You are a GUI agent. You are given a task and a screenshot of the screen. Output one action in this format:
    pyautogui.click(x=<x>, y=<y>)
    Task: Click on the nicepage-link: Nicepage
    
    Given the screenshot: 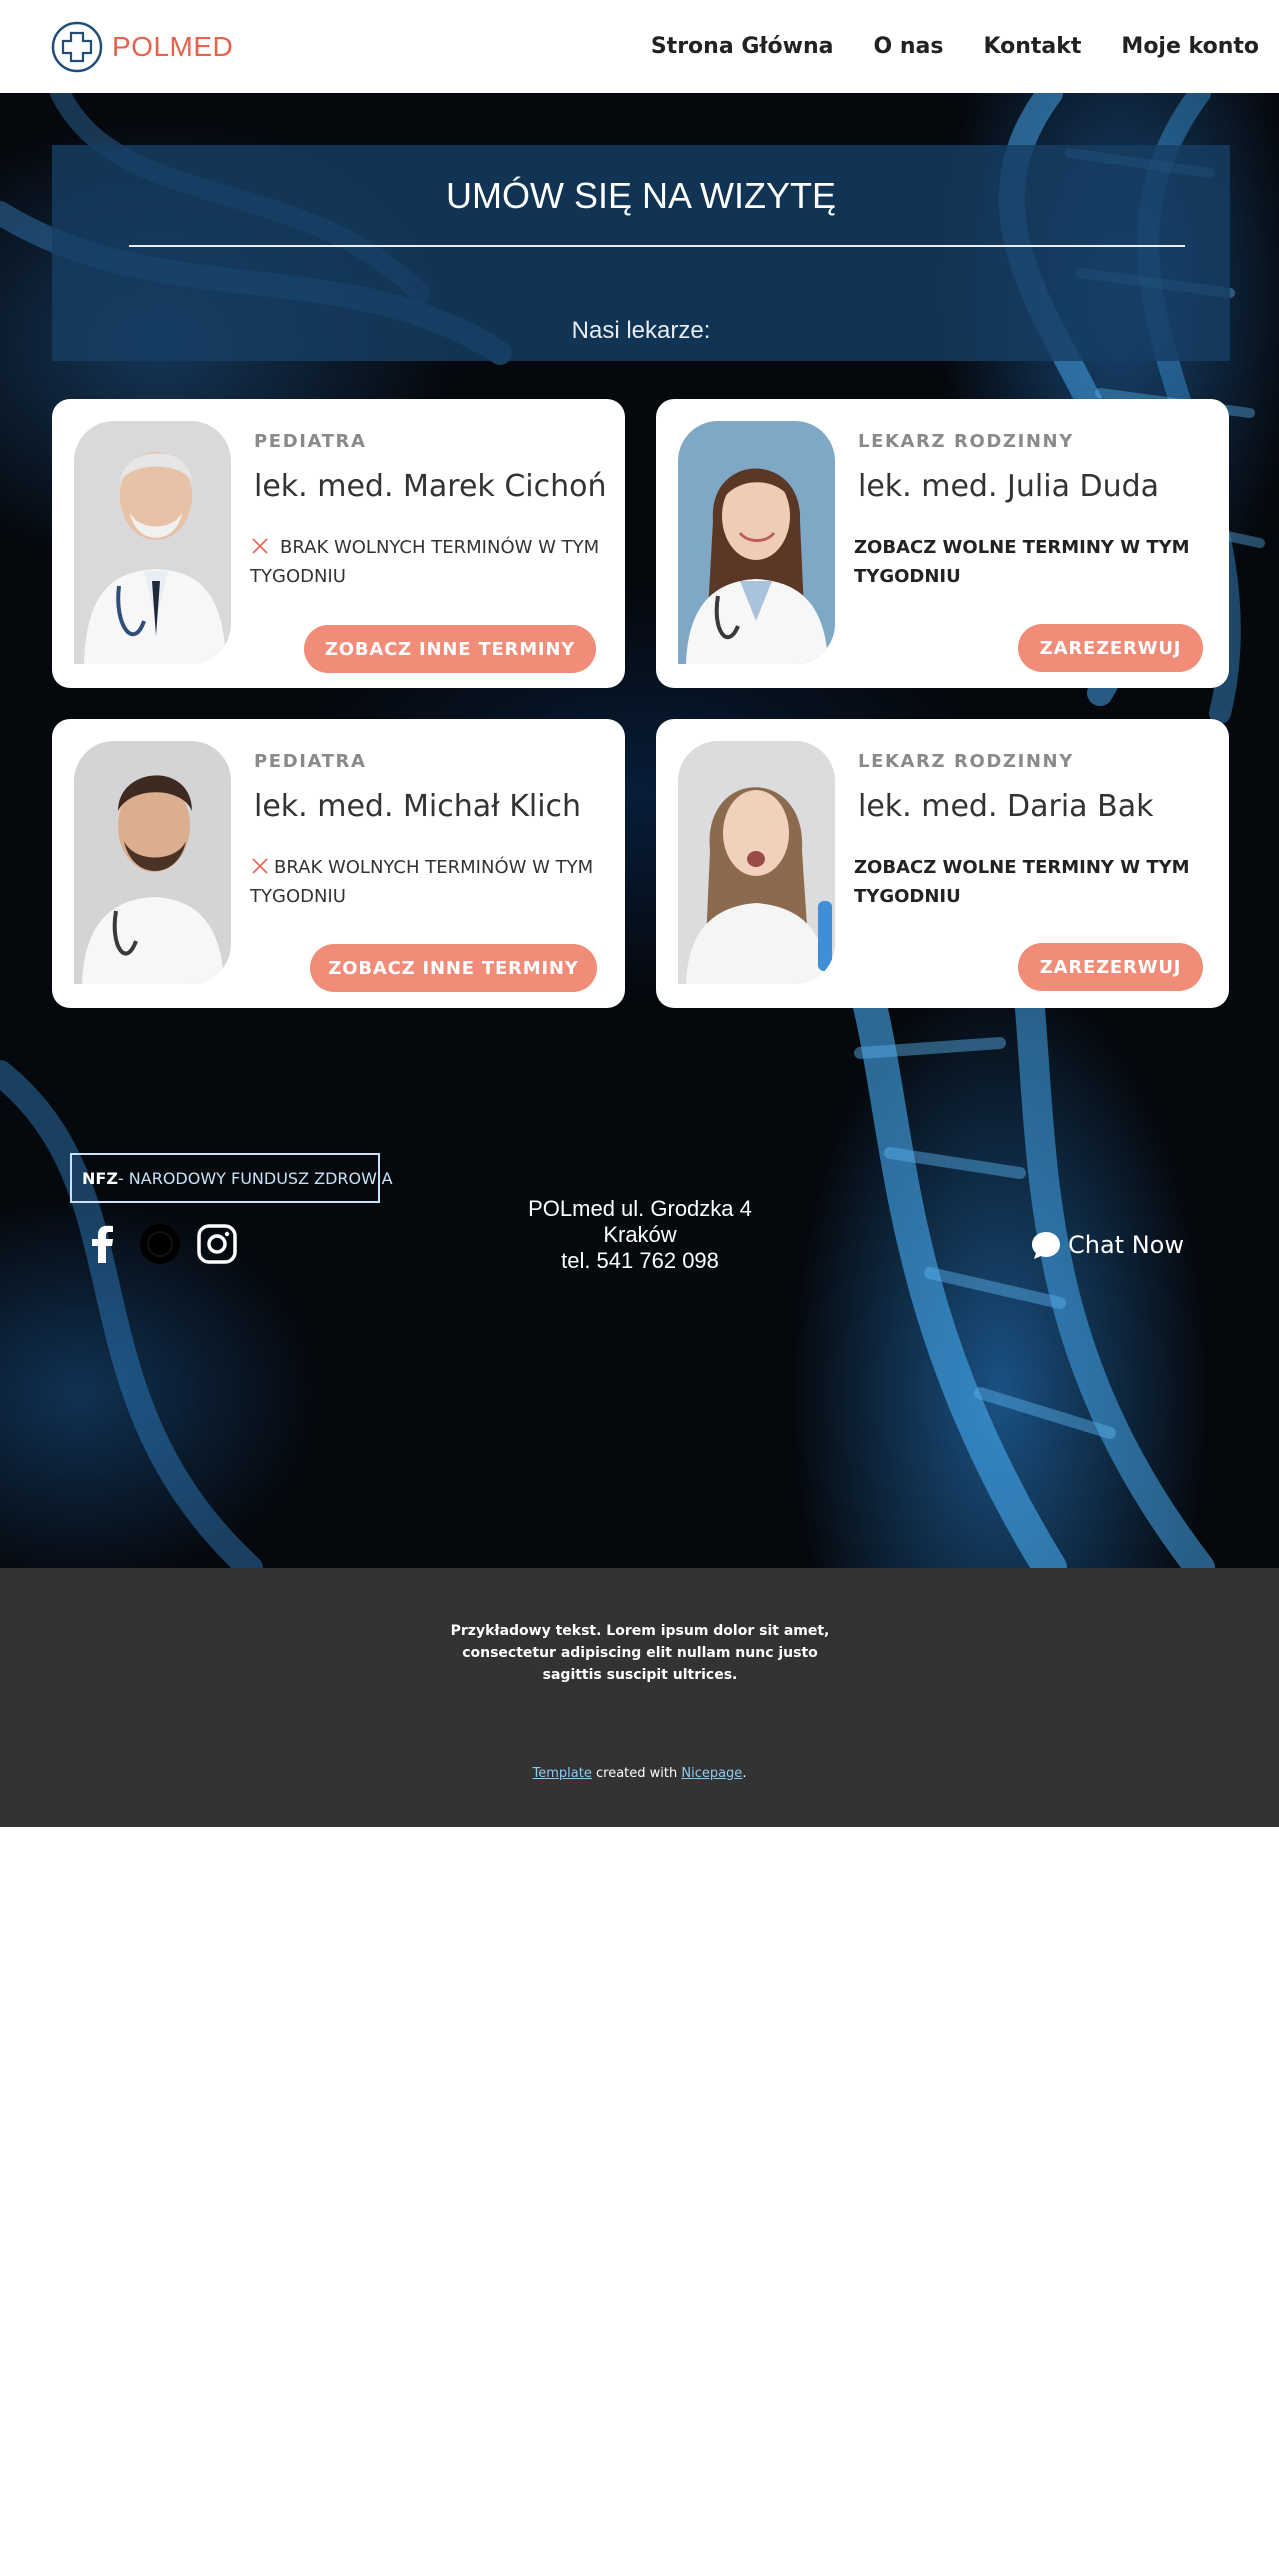 What is the action you would take?
    pyautogui.click(x=711, y=1773)
    